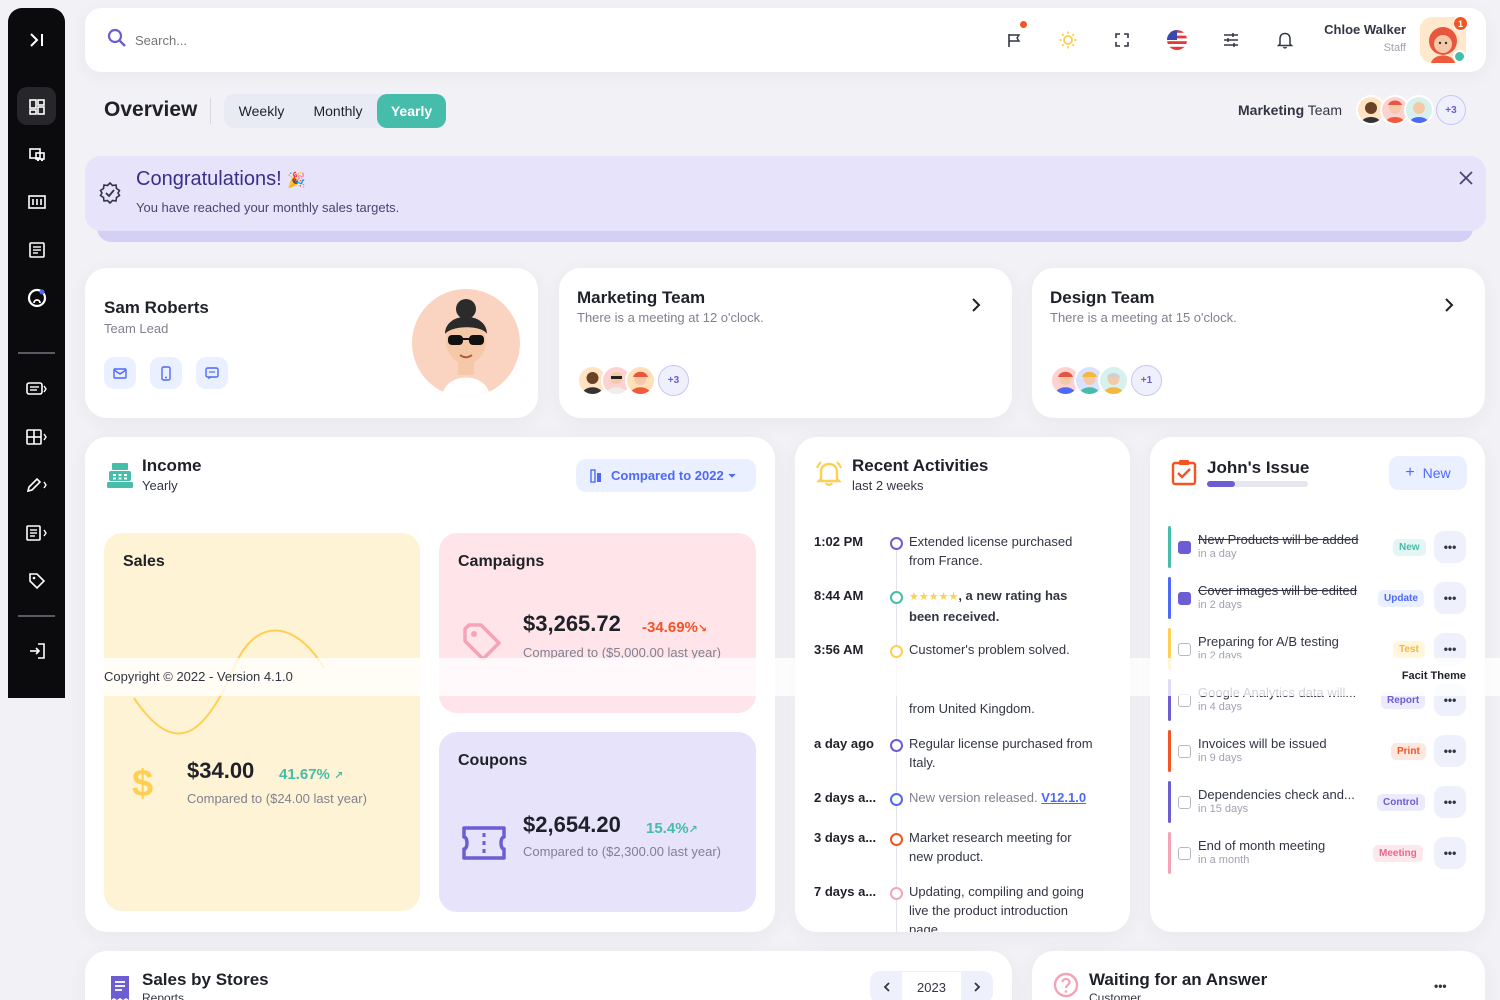  I want to click on sun-icon, so click(1068, 40).